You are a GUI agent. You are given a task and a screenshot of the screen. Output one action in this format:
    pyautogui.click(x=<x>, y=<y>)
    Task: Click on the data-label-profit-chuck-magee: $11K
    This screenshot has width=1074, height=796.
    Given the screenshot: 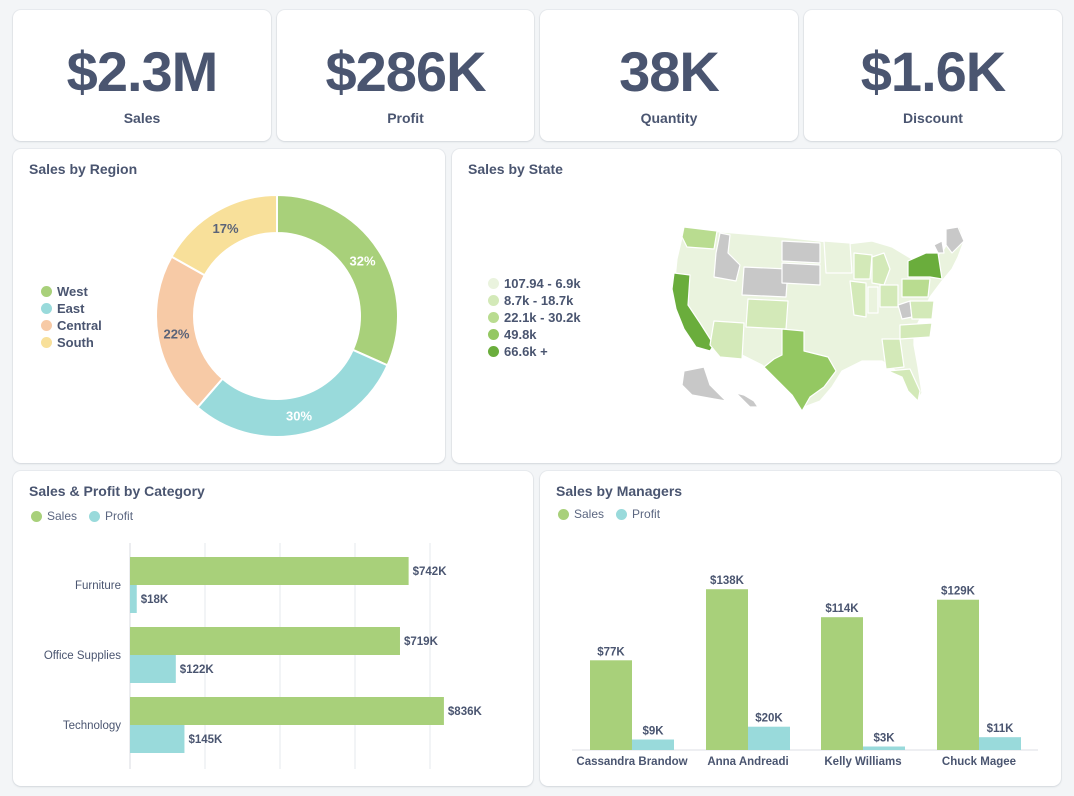 What is the action you would take?
    pyautogui.click(x=1001, y=729)
    